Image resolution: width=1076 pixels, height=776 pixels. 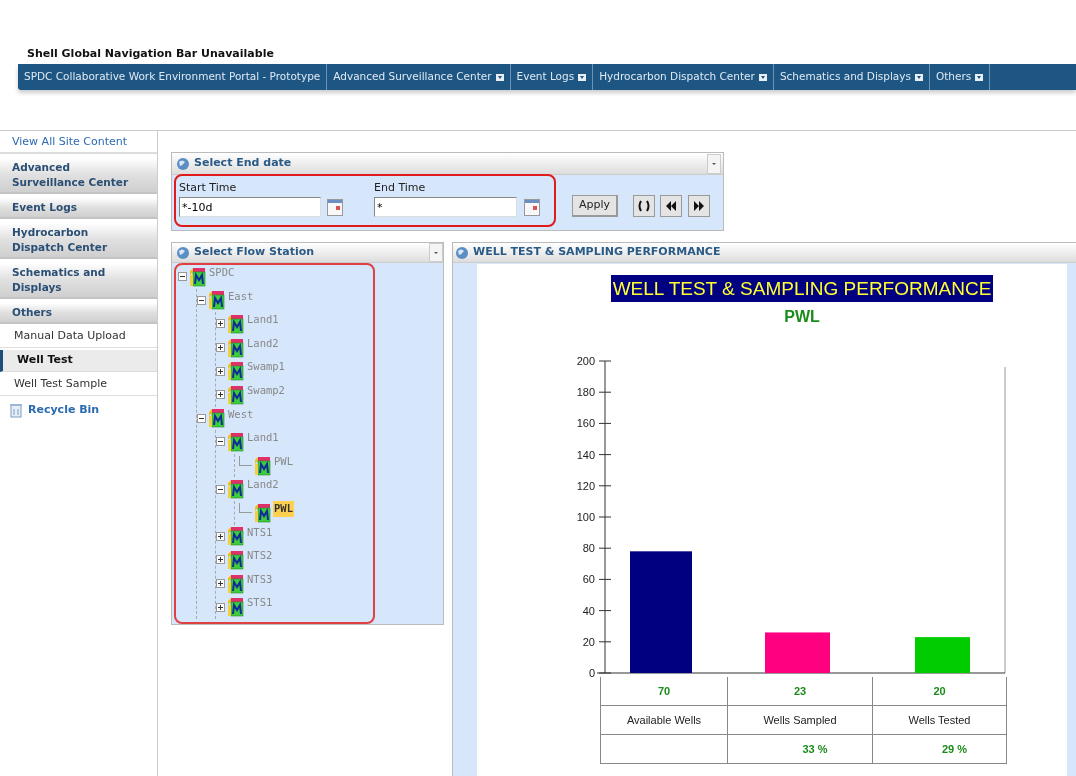 What do you see at coordinates (939, 691) in the screenshot?
I see `table-cell: 20` at bounding box center [939, 691].